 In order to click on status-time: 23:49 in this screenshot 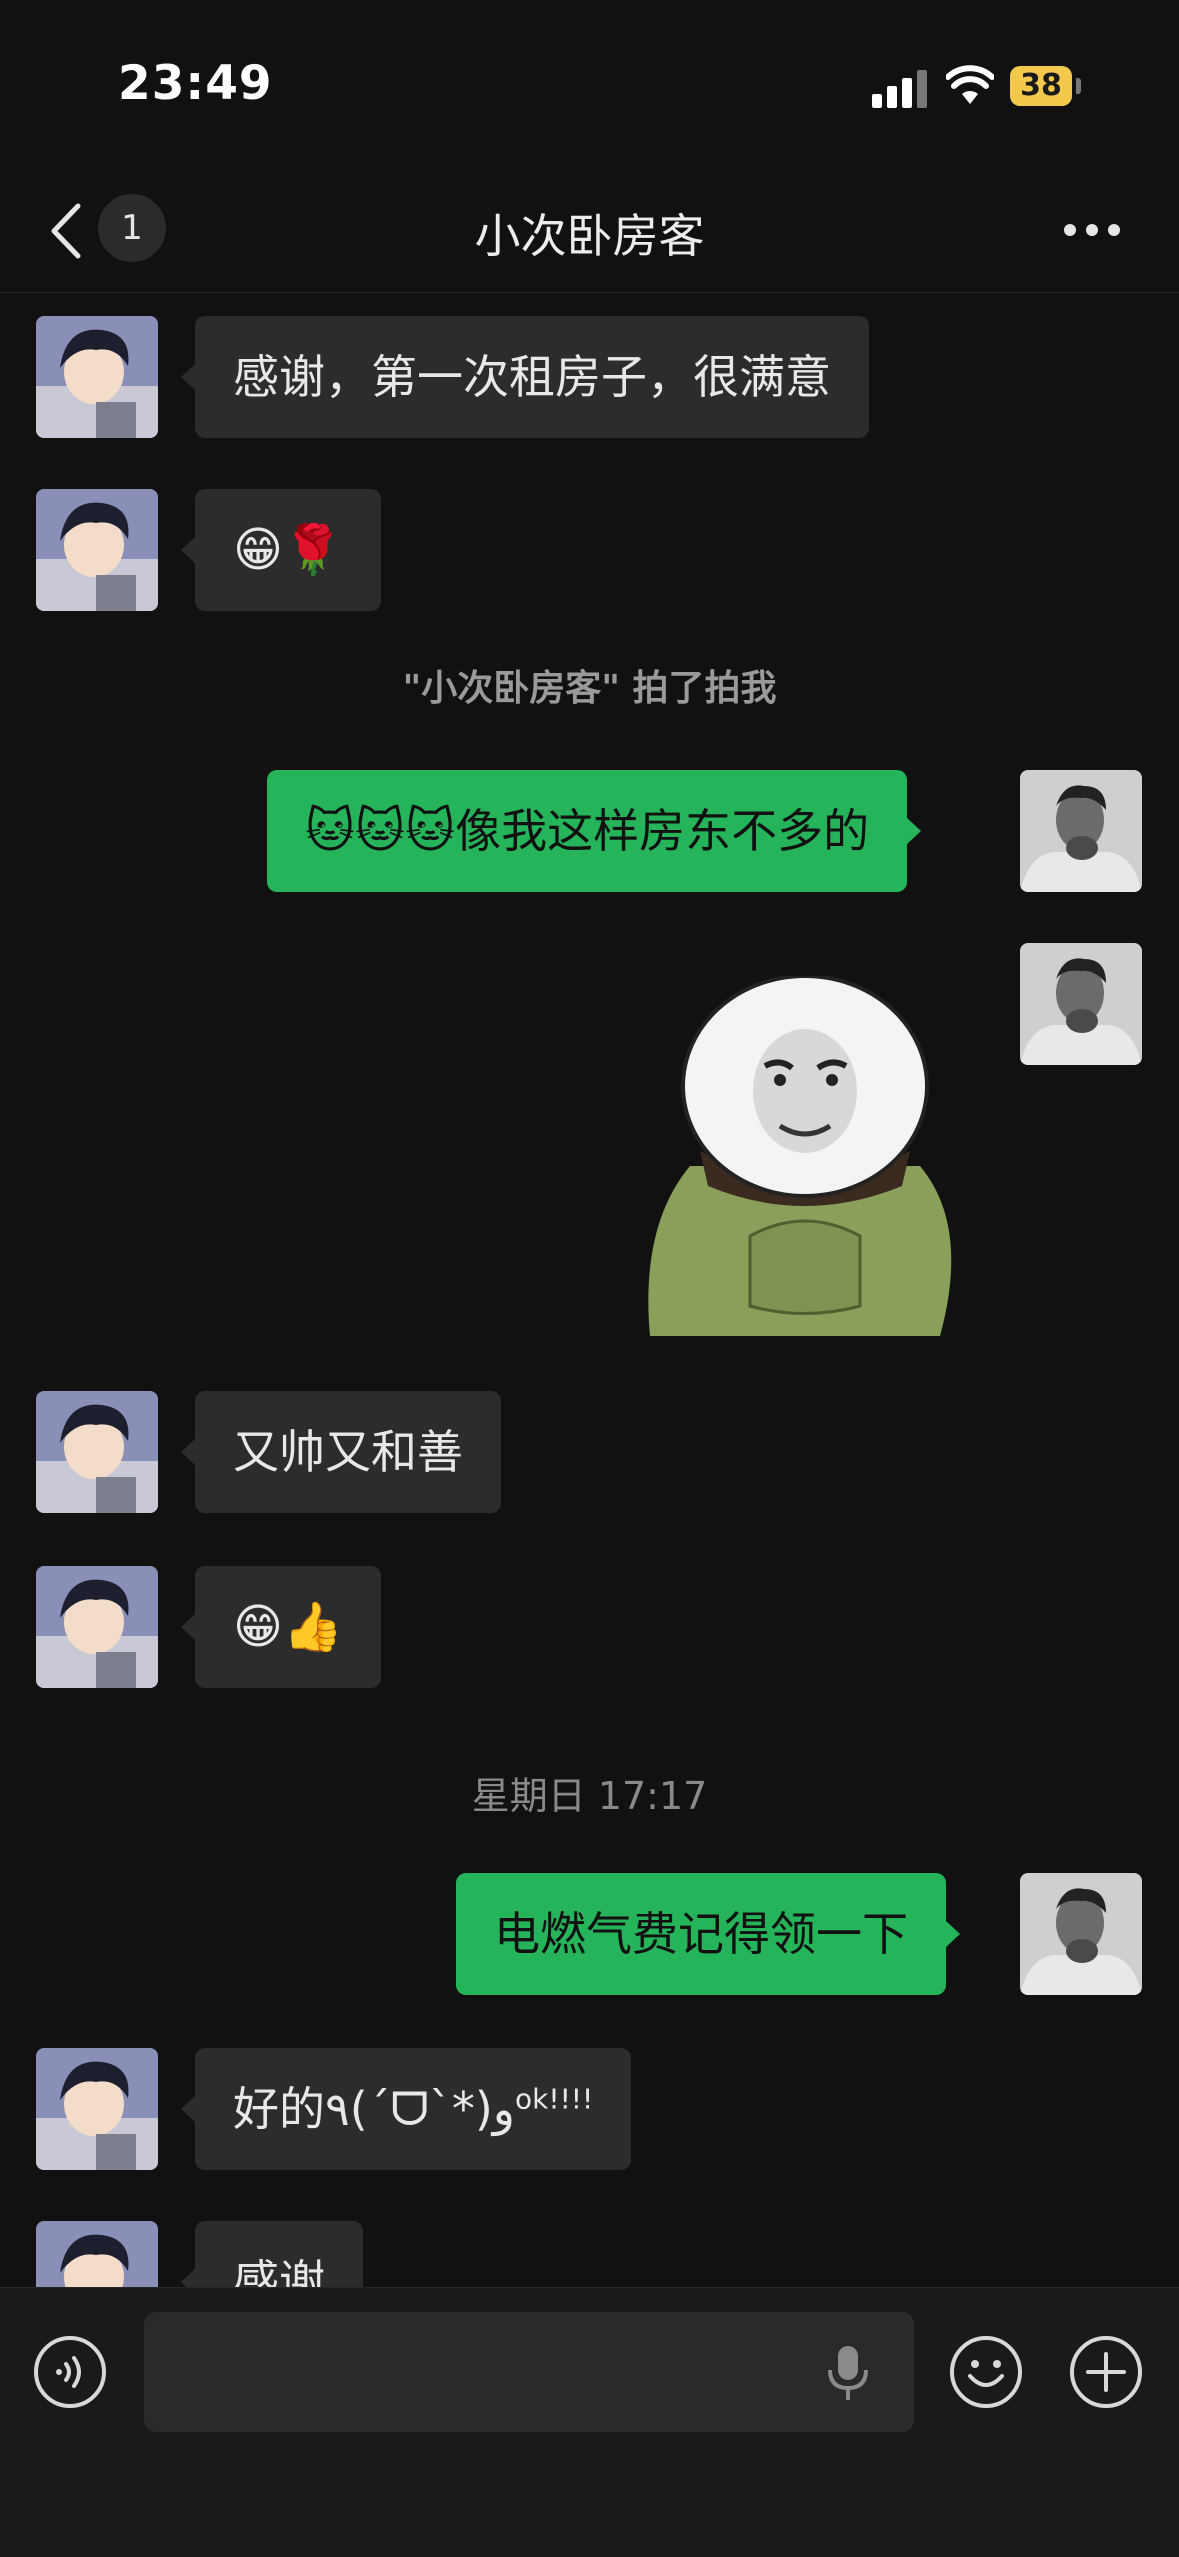, I will do `click(195, 83)`.